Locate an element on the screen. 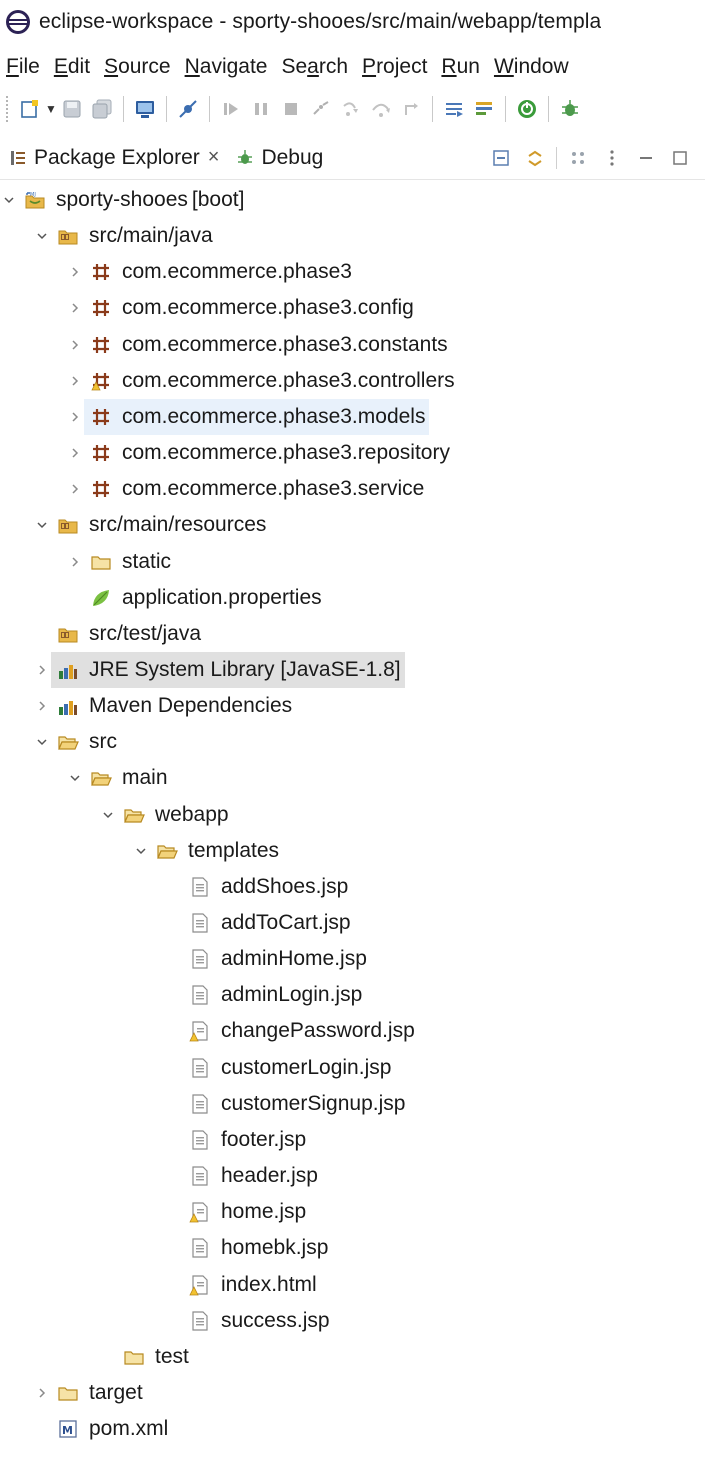  tree-item: src/main/java is located at coordinates (352, 236).